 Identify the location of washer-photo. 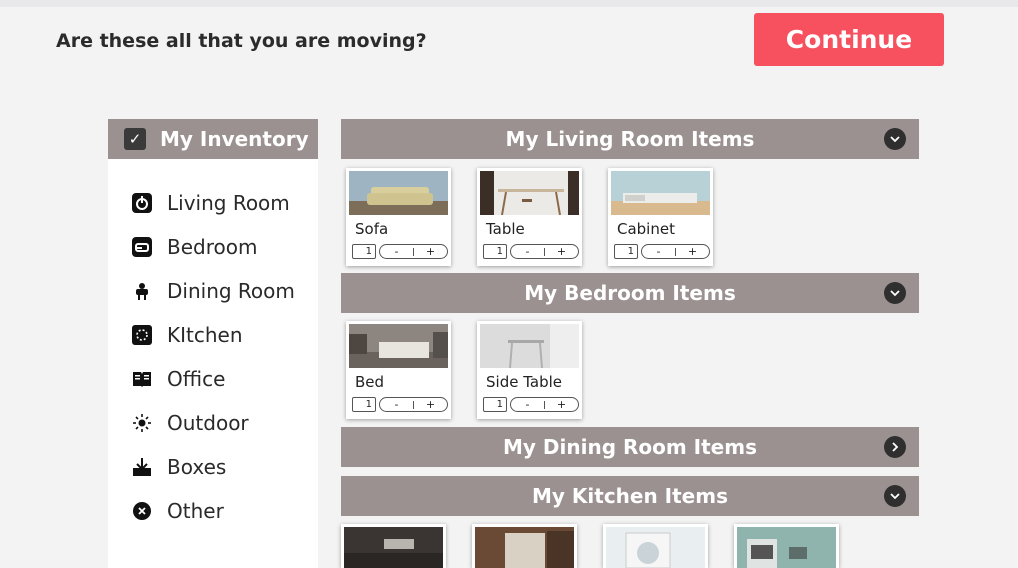
(655, 547).